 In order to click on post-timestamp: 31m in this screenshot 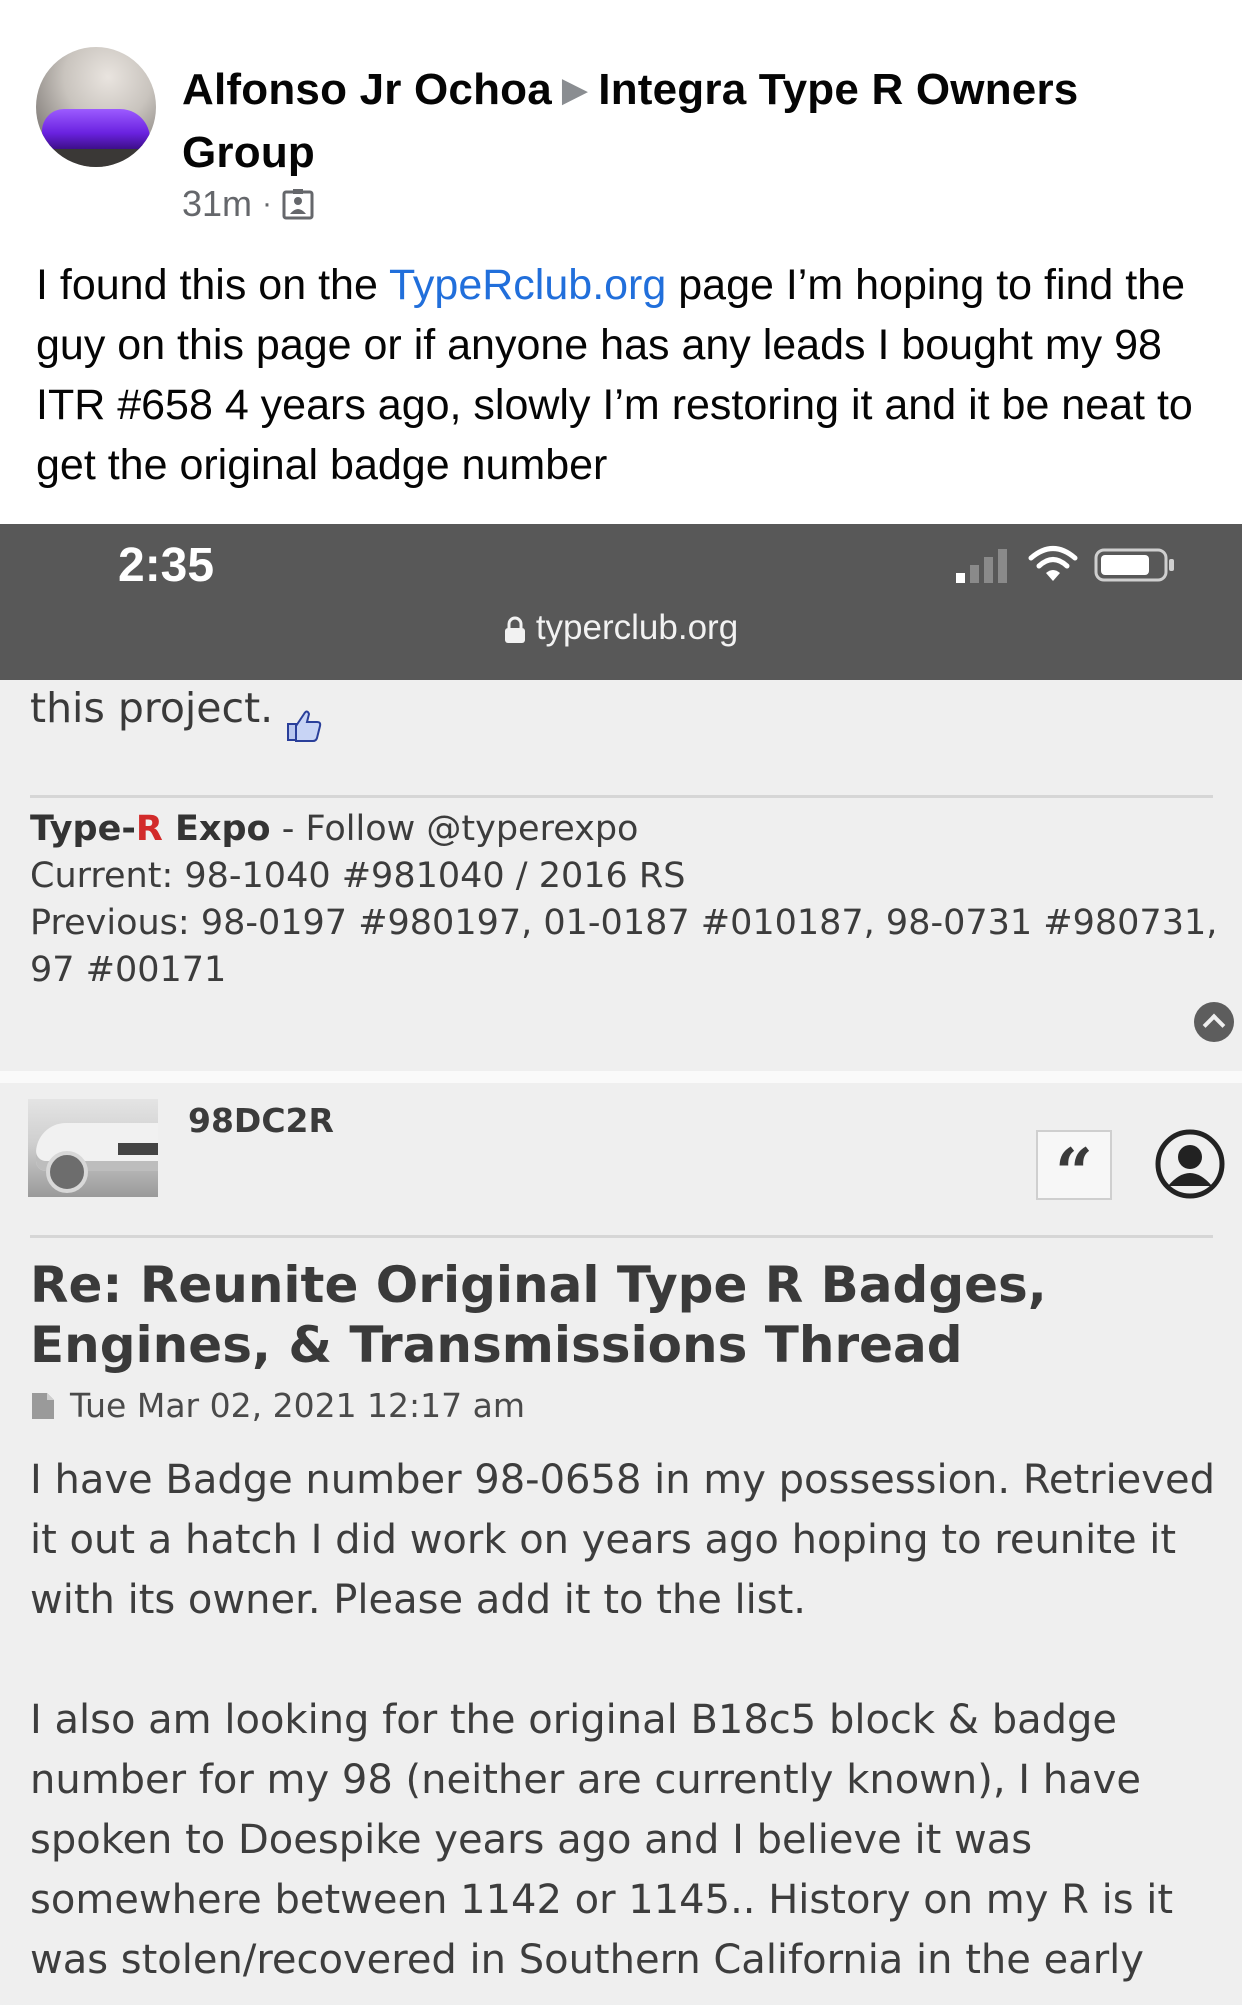, I will do `click(217, 204)`.